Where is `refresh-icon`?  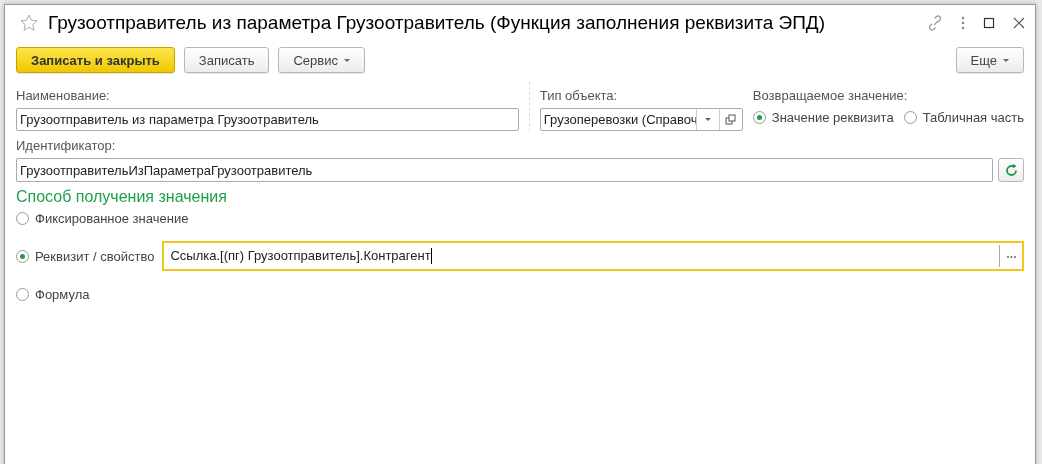
refresh-icon is located at coordinates (1011, 170).